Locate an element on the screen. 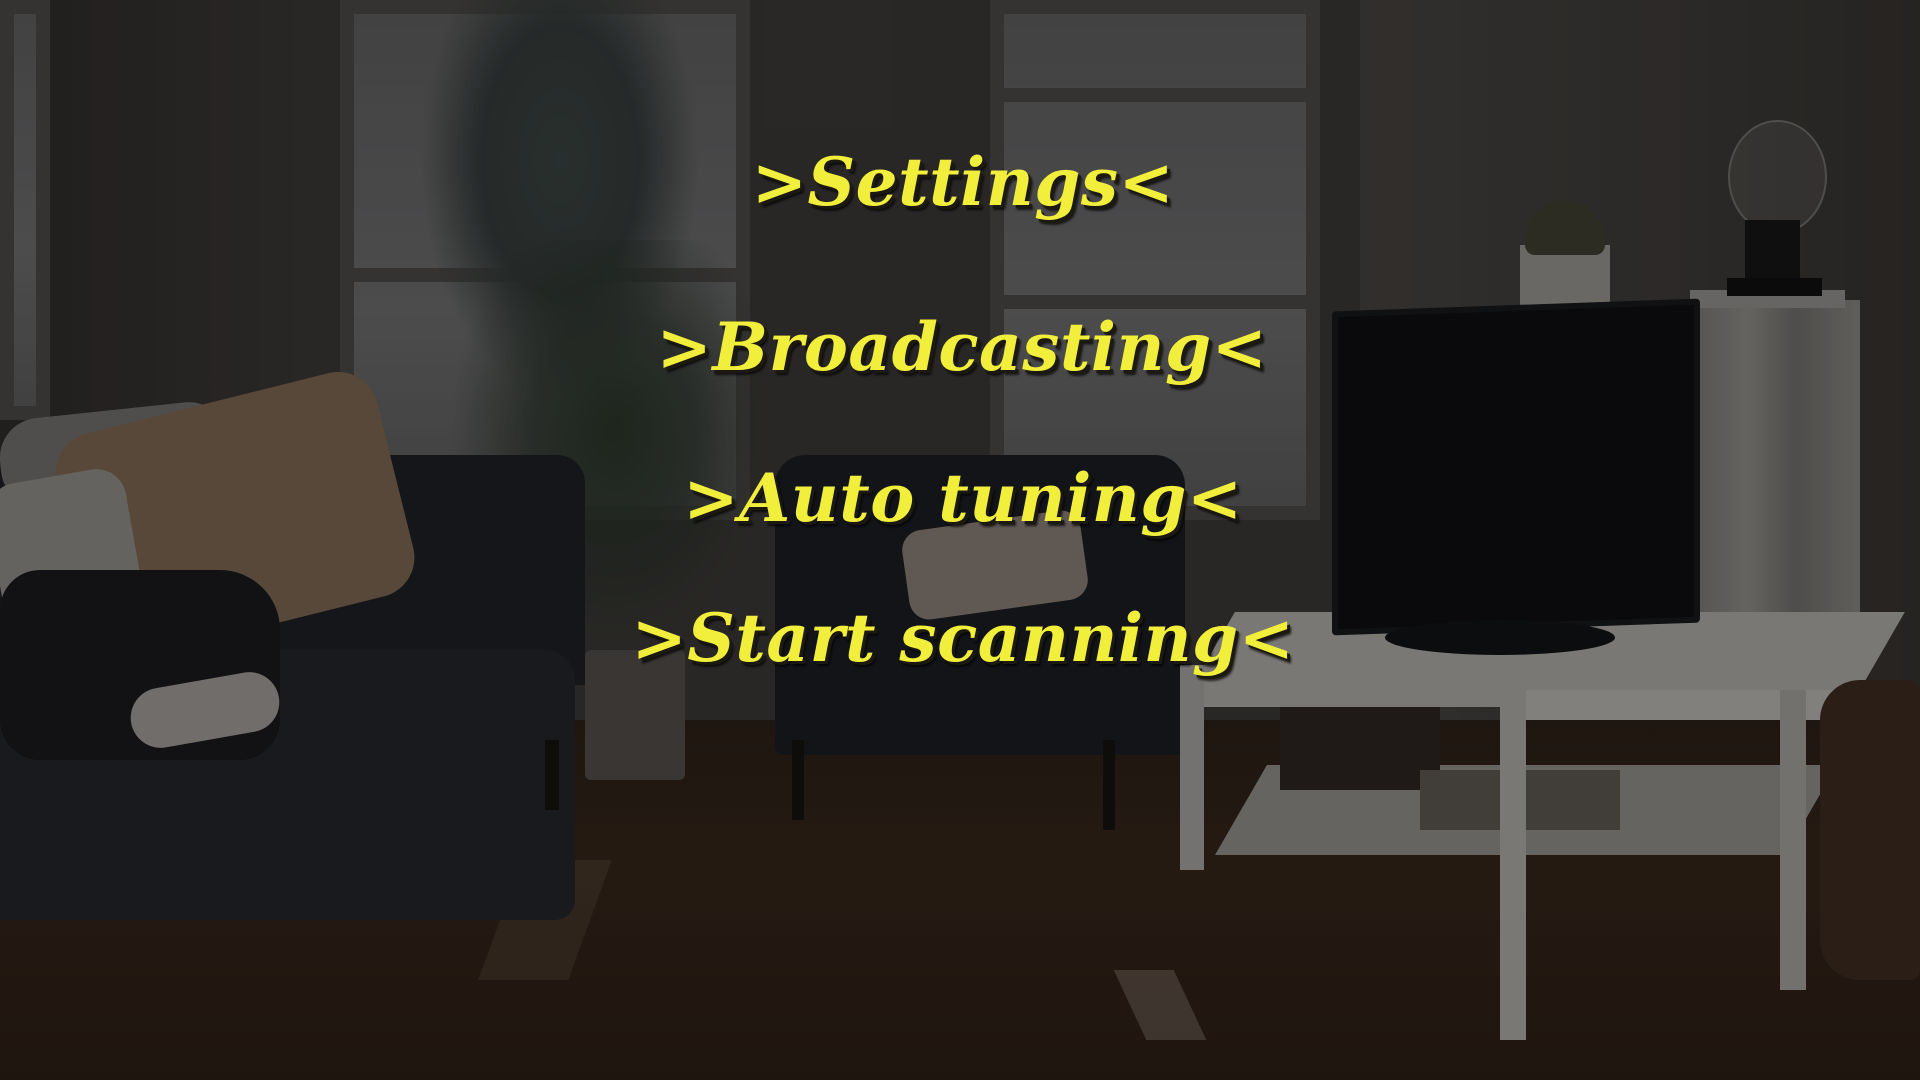  menu-item-settings: >Settings< is located at coordinates (961, 182).